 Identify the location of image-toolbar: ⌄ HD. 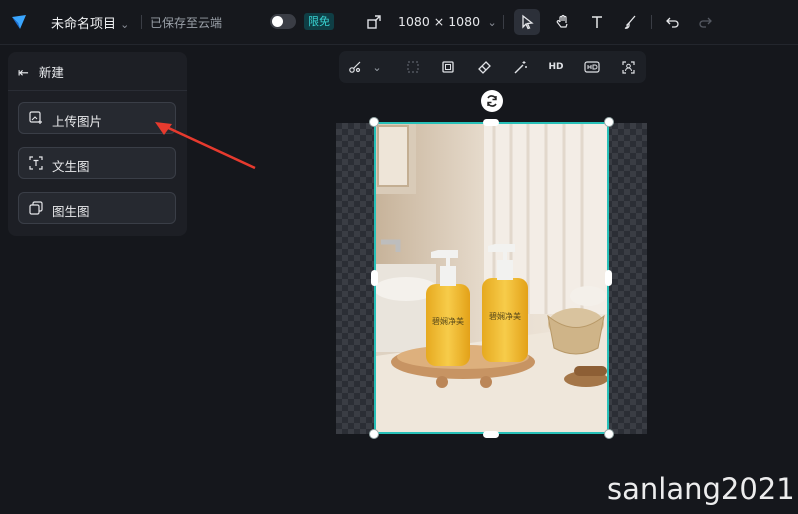
(492, 67).